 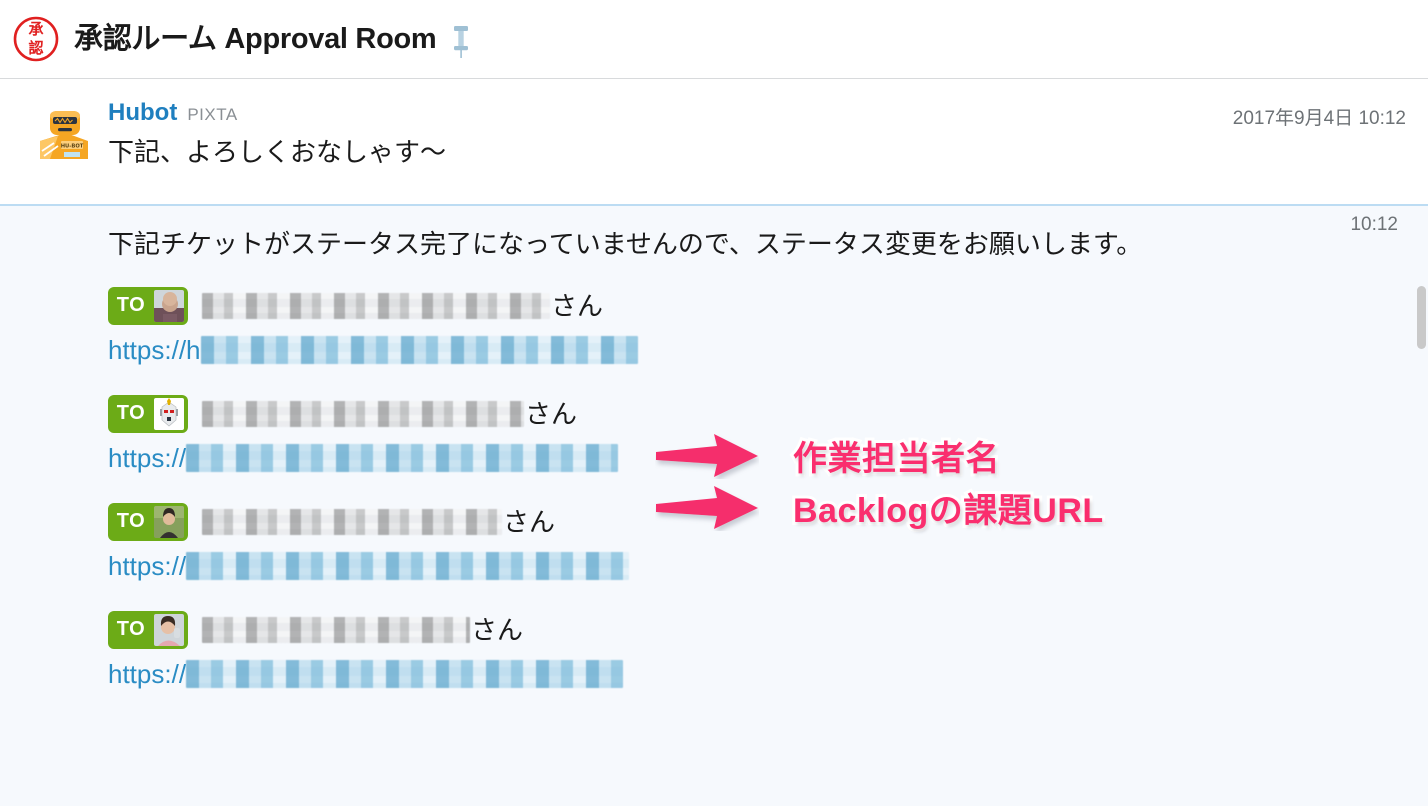 I want to click on pushpin-icon, so click(x=461, y=42).